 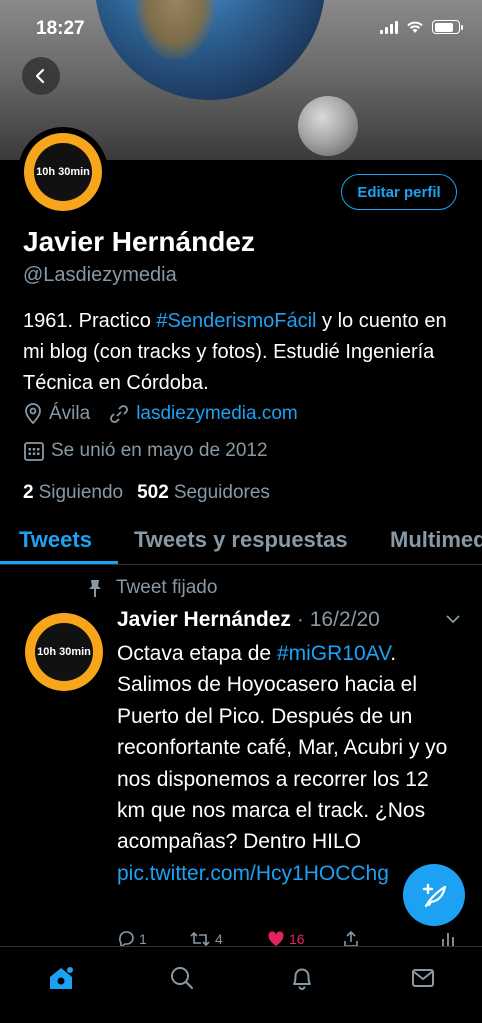 What do you see at coordinates (90, 321) in the screenshot?
I see `bio-text-1: 1961. Practico` at bounding box center [90, 321].